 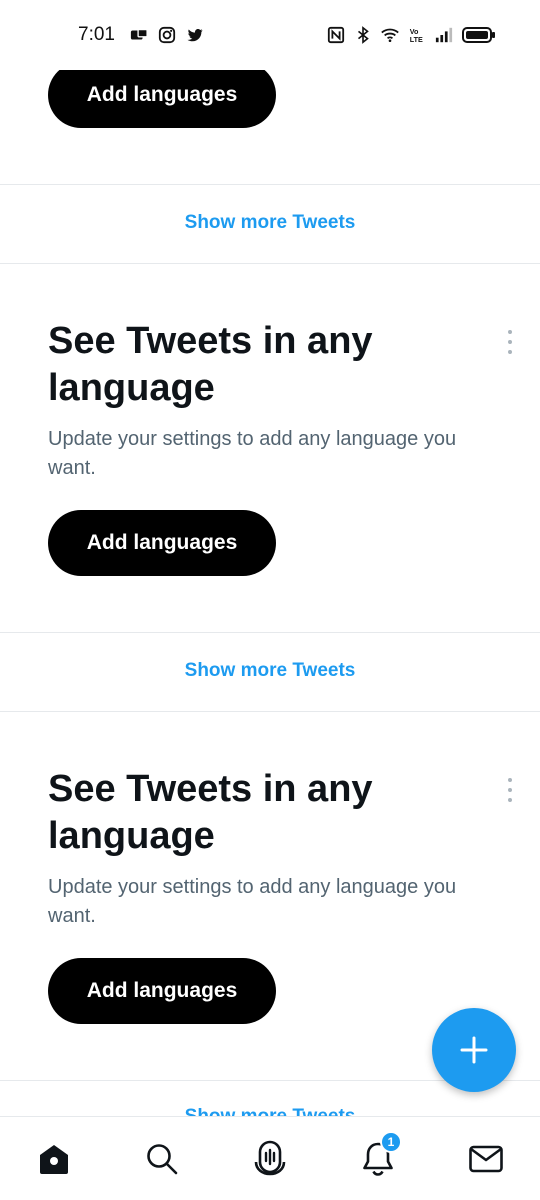 What do you see at coordinates (270, 35) in the screenshot?
I see `status-bar: 7:01 Vo LTE` at bounding box center [270, 35].